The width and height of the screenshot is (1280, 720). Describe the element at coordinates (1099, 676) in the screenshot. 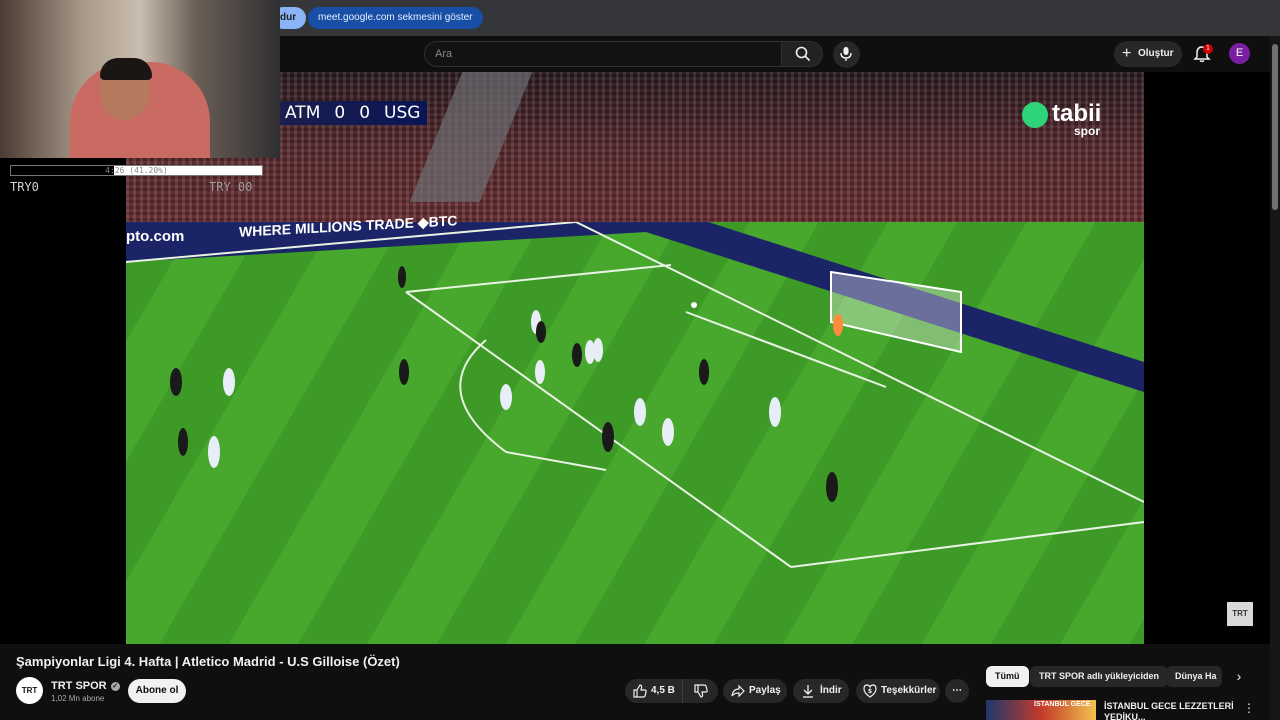

I see `chip-from-uploader: TRT SPOR adlı yükleyiciden` at that location.